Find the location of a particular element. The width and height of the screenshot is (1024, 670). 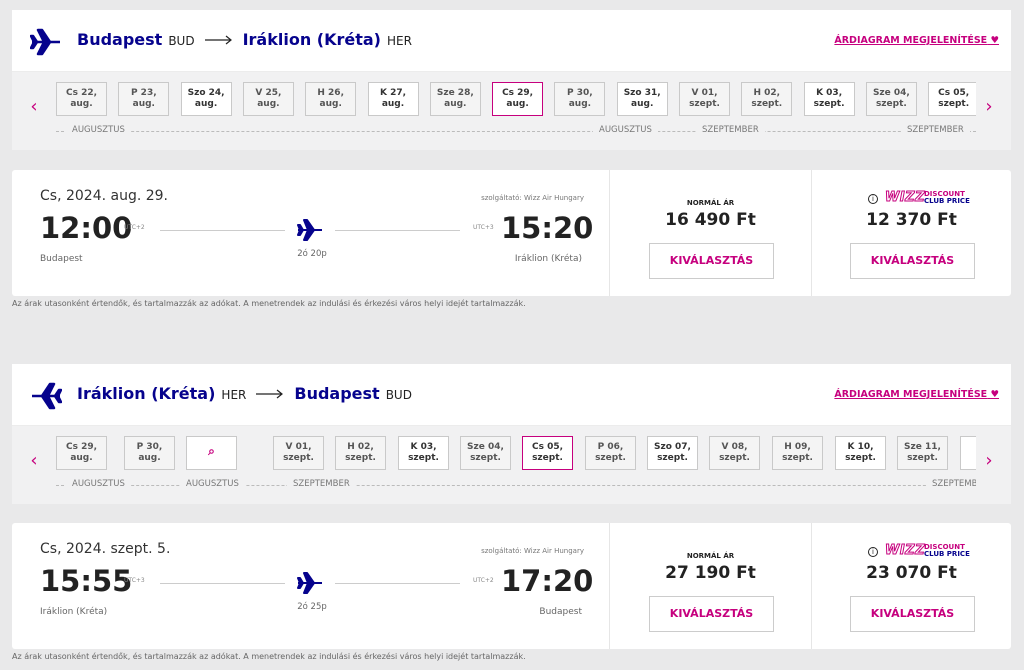

arrival-place: Iráklion (Kréta) is located at coordinates (548, 259).